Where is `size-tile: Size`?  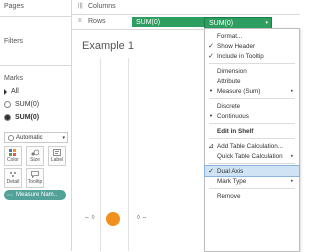
size-tile: Size is located at coordinates (35, 156).